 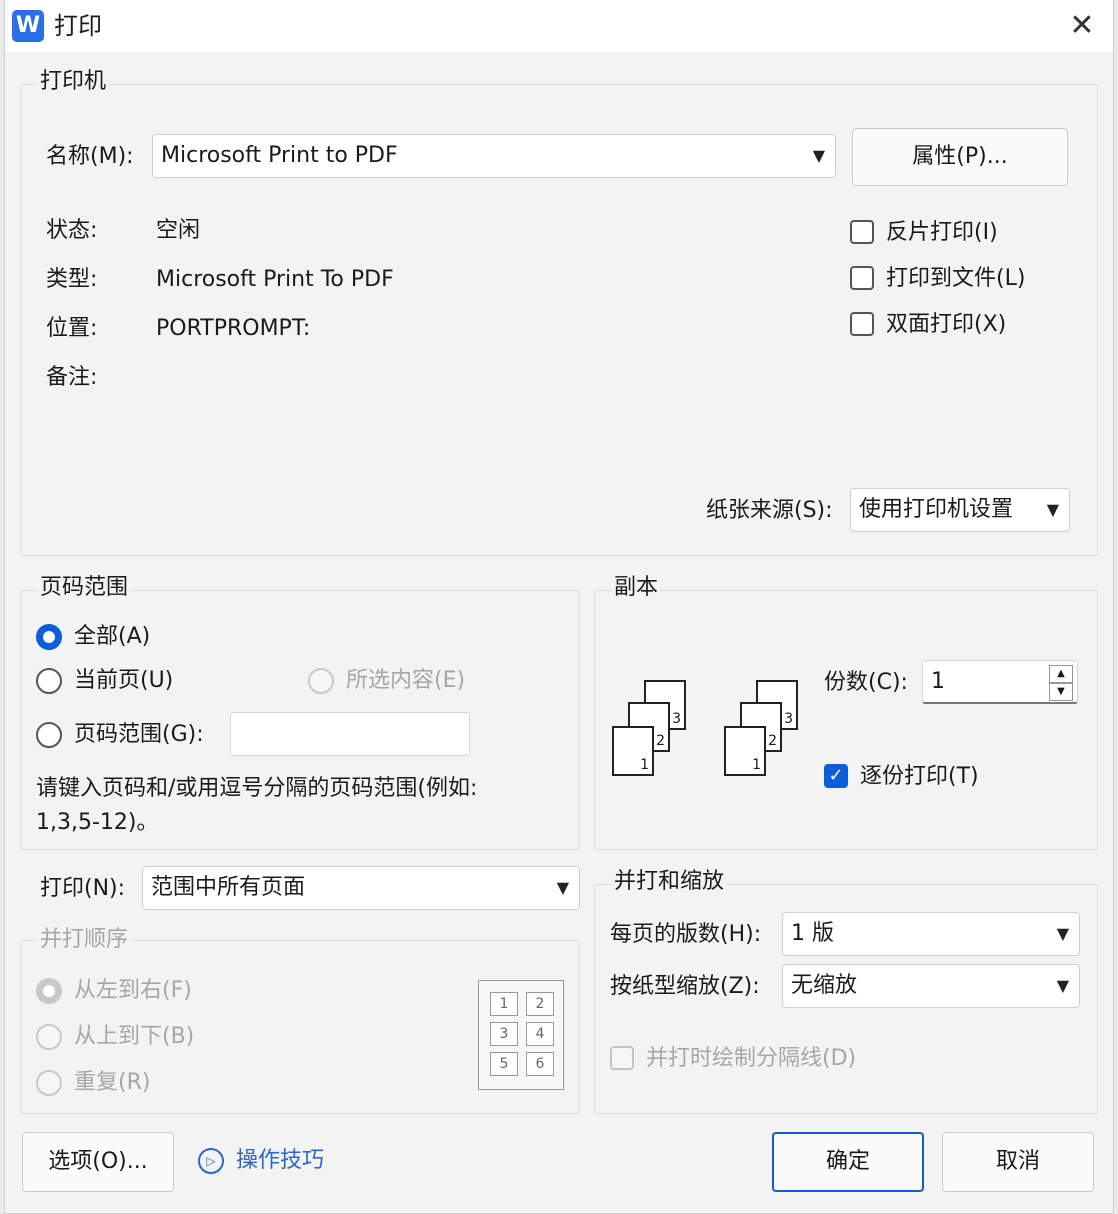 What do you see at coordinates (72, 279) in the screenshot?
I see `type-label: 类型:` at bounding box center [72, 279].